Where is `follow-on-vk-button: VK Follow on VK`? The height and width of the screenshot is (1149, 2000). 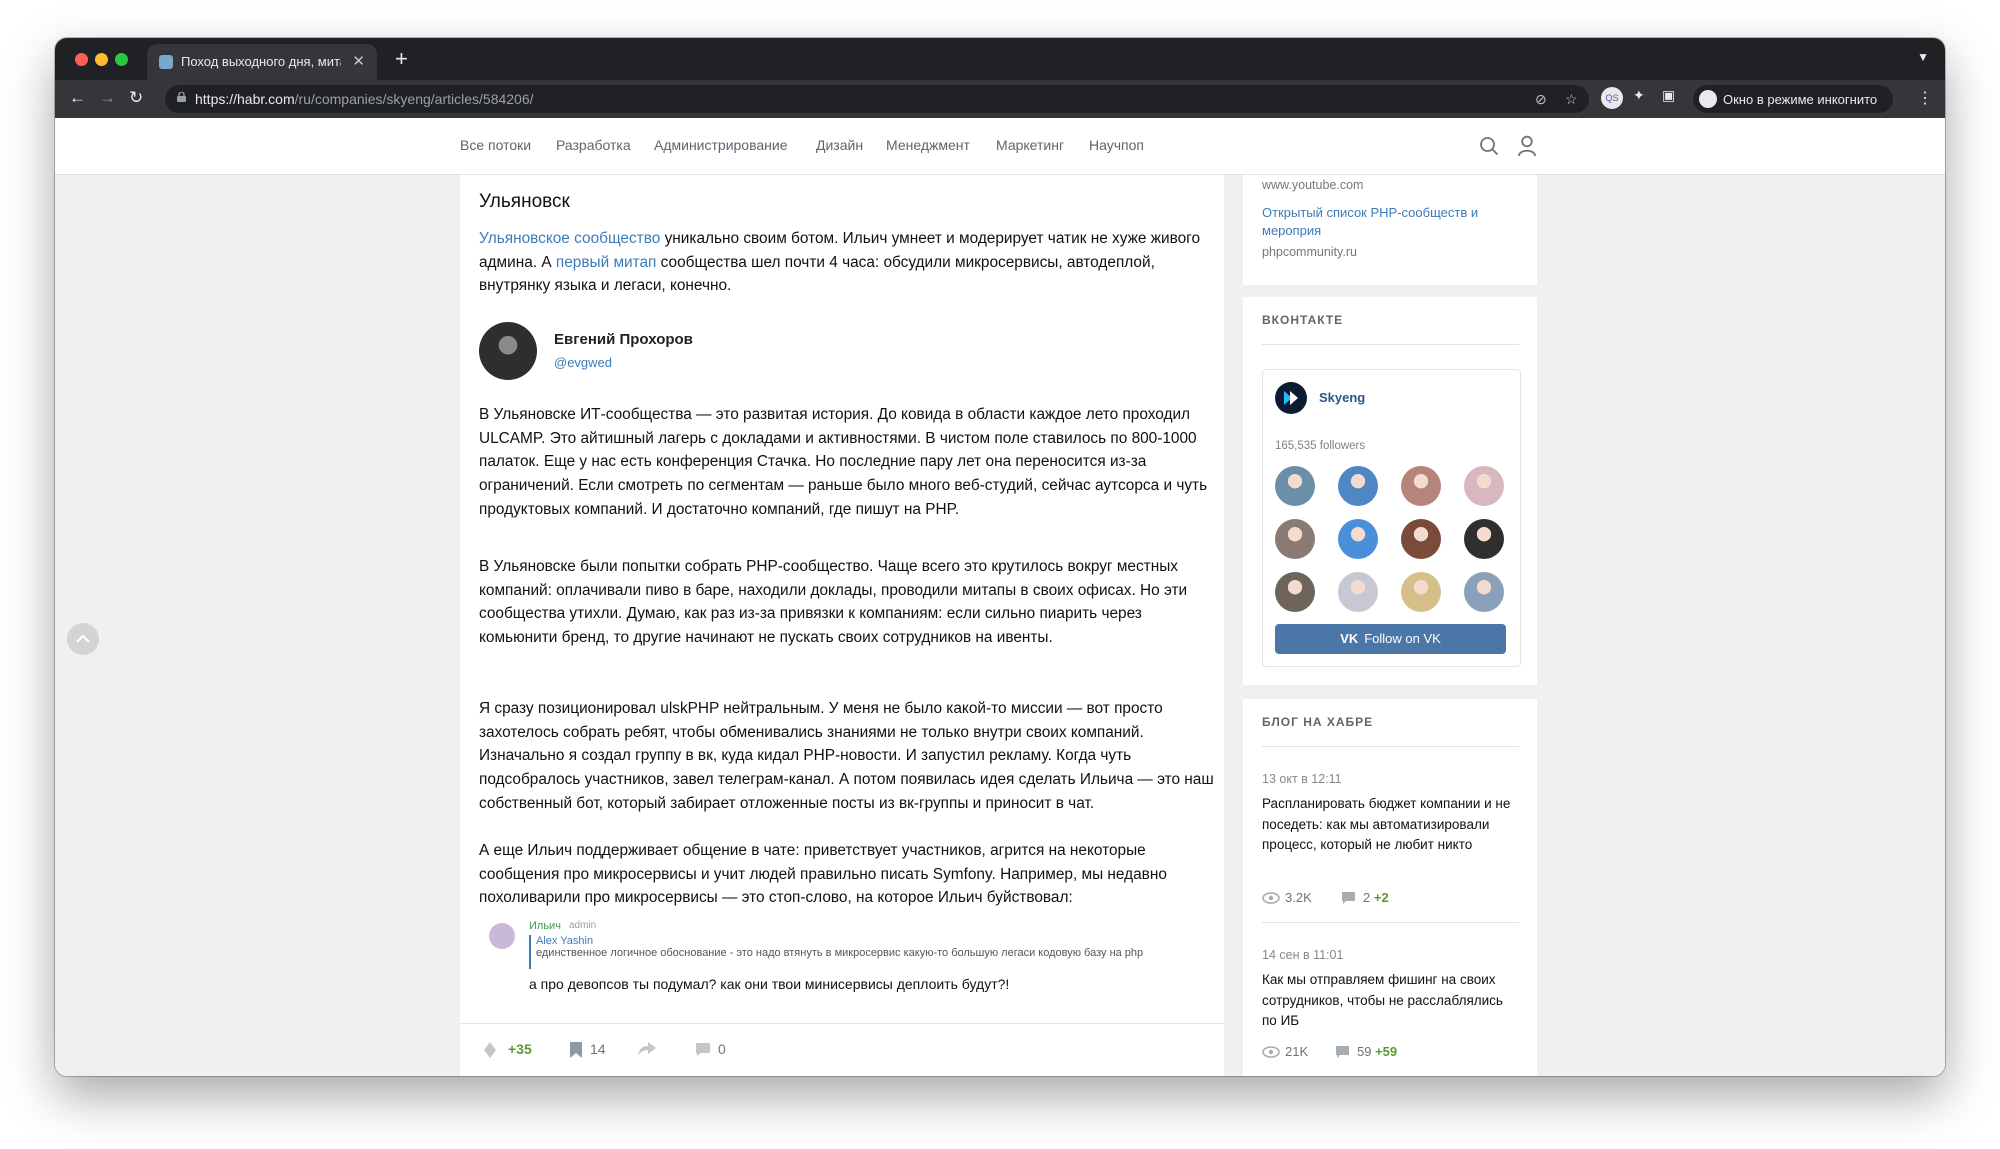 follow-on-vk-button: VK Follow on VK is located at coordinates (1390, 639).